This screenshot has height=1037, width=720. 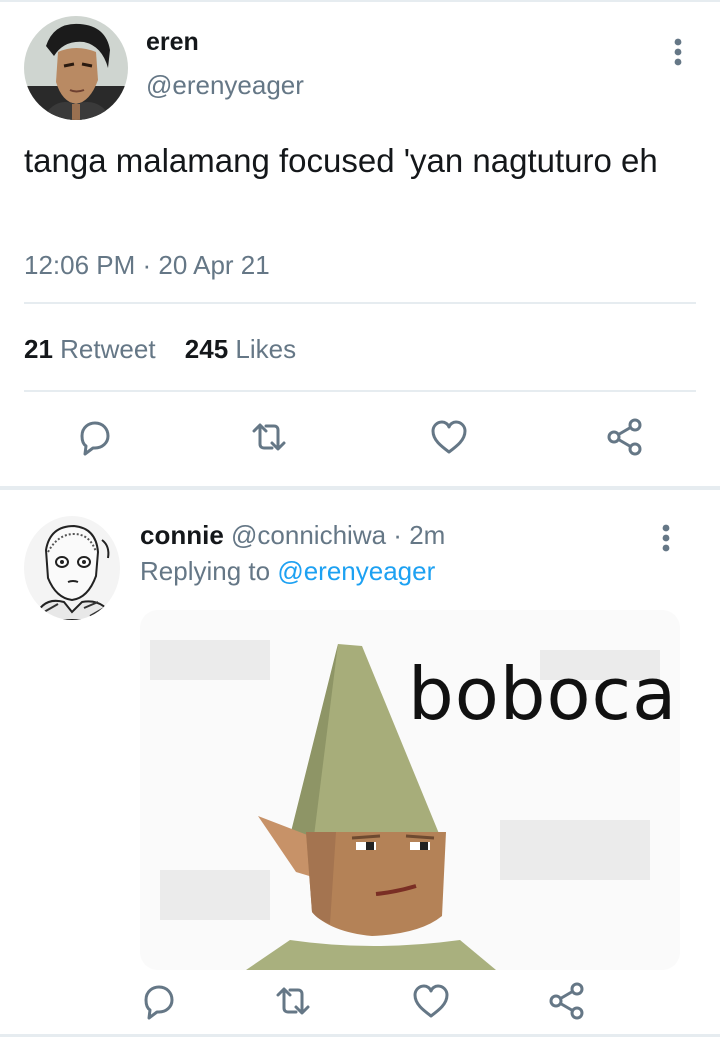 I want to click on author-name: eren, so click(x=172, y=42).